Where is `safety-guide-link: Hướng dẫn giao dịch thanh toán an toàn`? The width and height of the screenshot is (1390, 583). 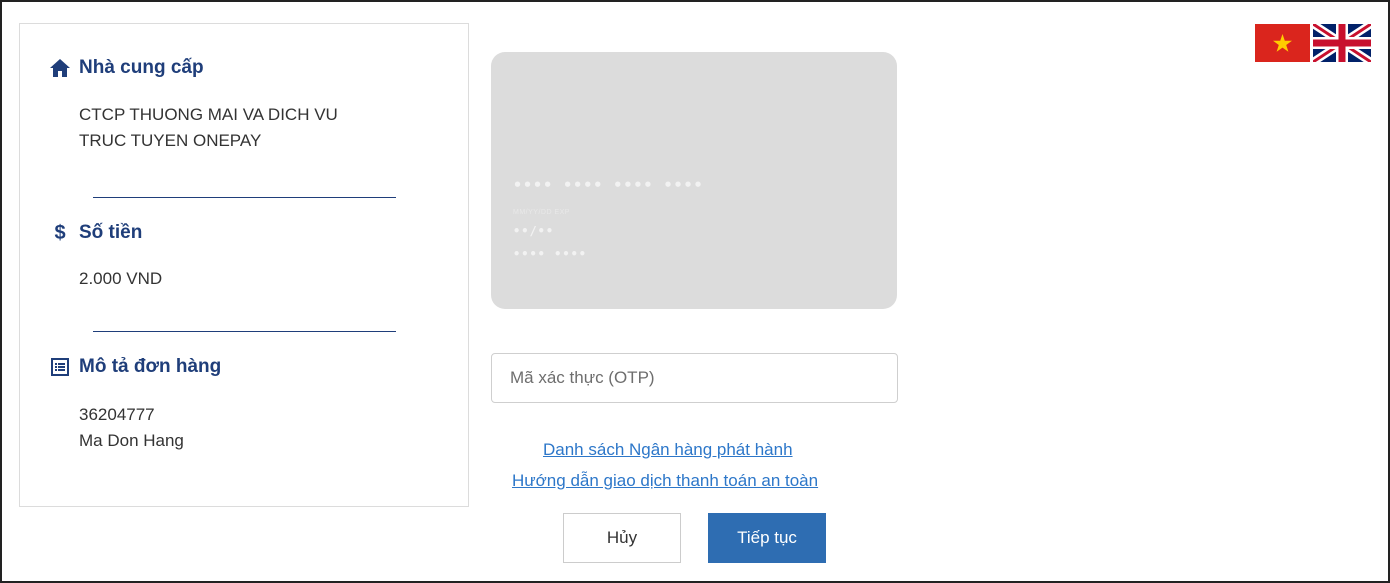
safety-guide-link: Hướng dẫn giao dịch thanh toán an toàn is located at coordinates (665, 481).